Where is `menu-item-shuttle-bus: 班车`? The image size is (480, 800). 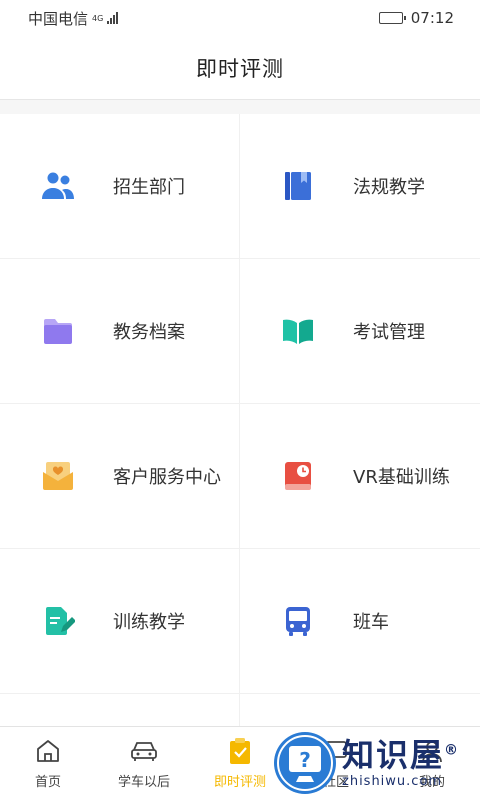 menu-item-shuttle-bus: 班车 is located at coordinates (360, 621).